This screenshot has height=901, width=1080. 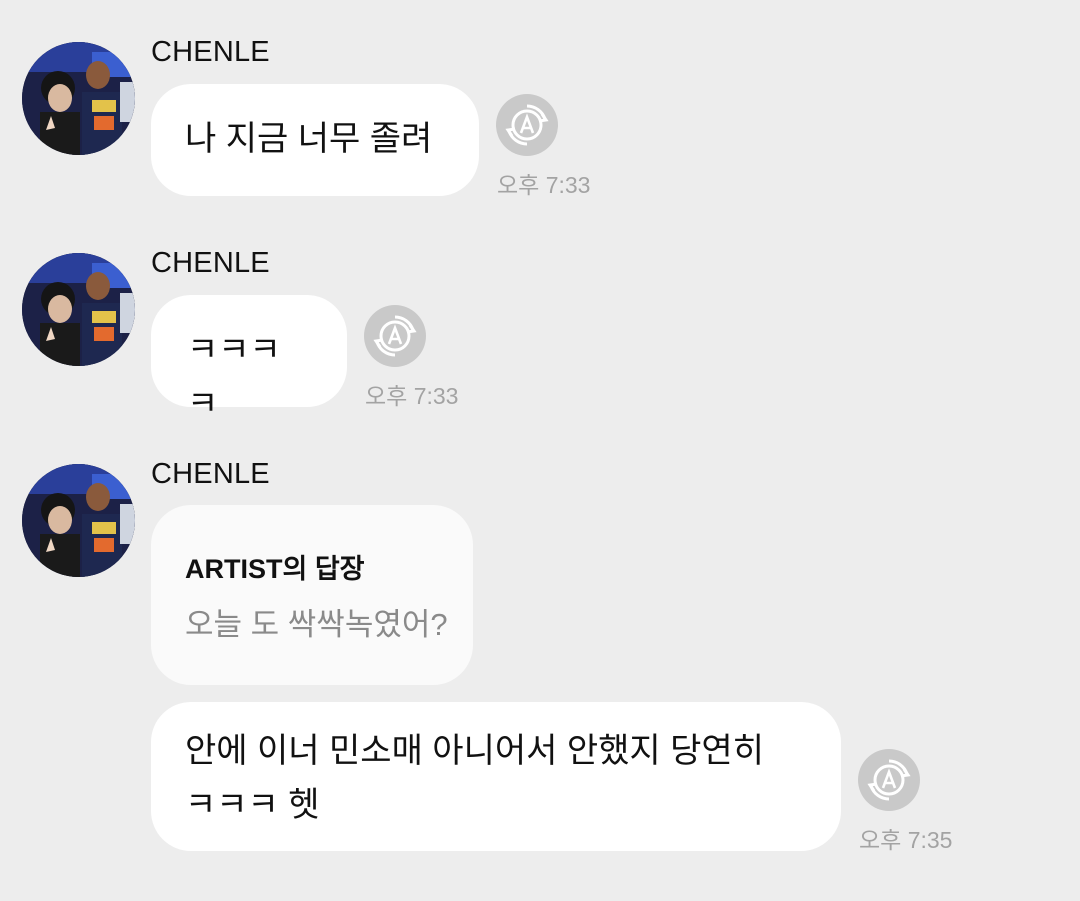 I want to click on reply-quote-text: 오늘 도 싹싹녹였어?, so click(x=316, y=624).